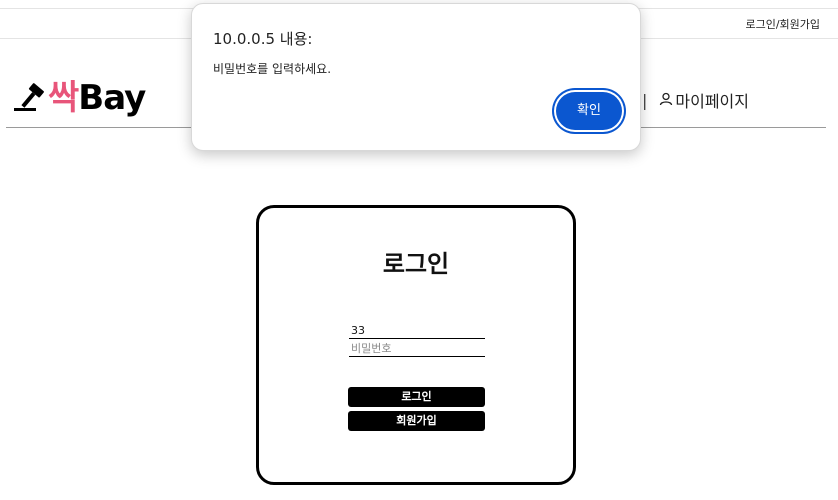  What do you see at coordinates (416, 397) in the screenshot?
I see `login-button: 로그인` at bounding box center [416, 397].